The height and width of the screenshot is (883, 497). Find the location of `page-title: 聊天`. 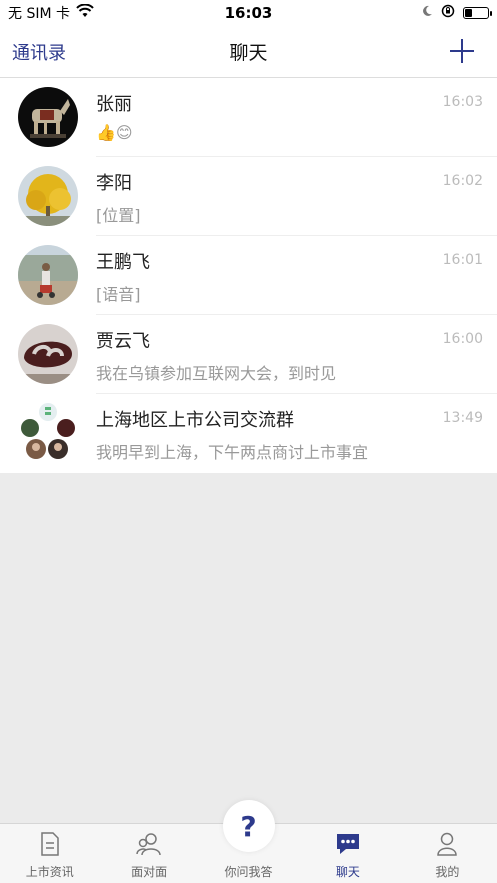

page-title: 聊天 is located at coordinates (248, 53).